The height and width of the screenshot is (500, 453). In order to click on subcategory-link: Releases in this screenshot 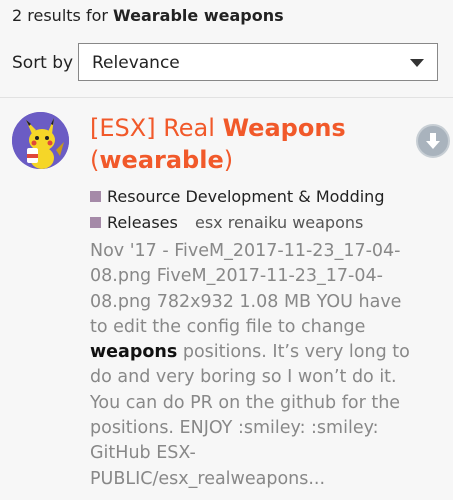, I will do `click(134, 222)`.